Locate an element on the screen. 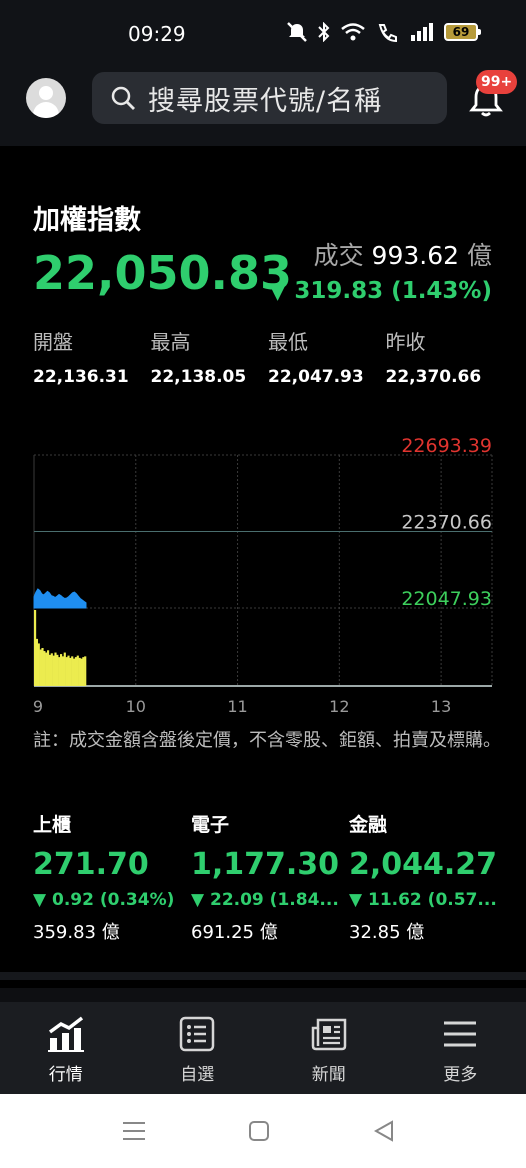 Image resolution: width=526 pixels, height=1168 pixels. ohlc-open: 開盤 22,136.31 is located at coordinates (92, 356).